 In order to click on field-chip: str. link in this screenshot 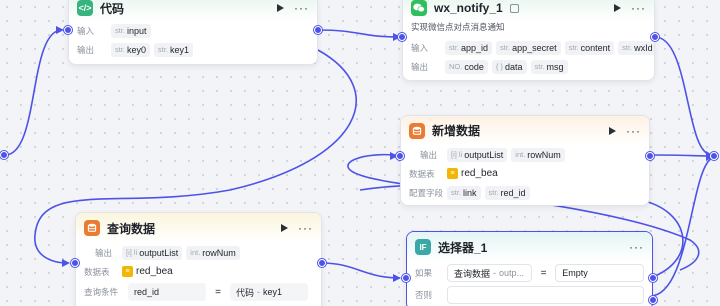, I will do `click(464, 192)`.